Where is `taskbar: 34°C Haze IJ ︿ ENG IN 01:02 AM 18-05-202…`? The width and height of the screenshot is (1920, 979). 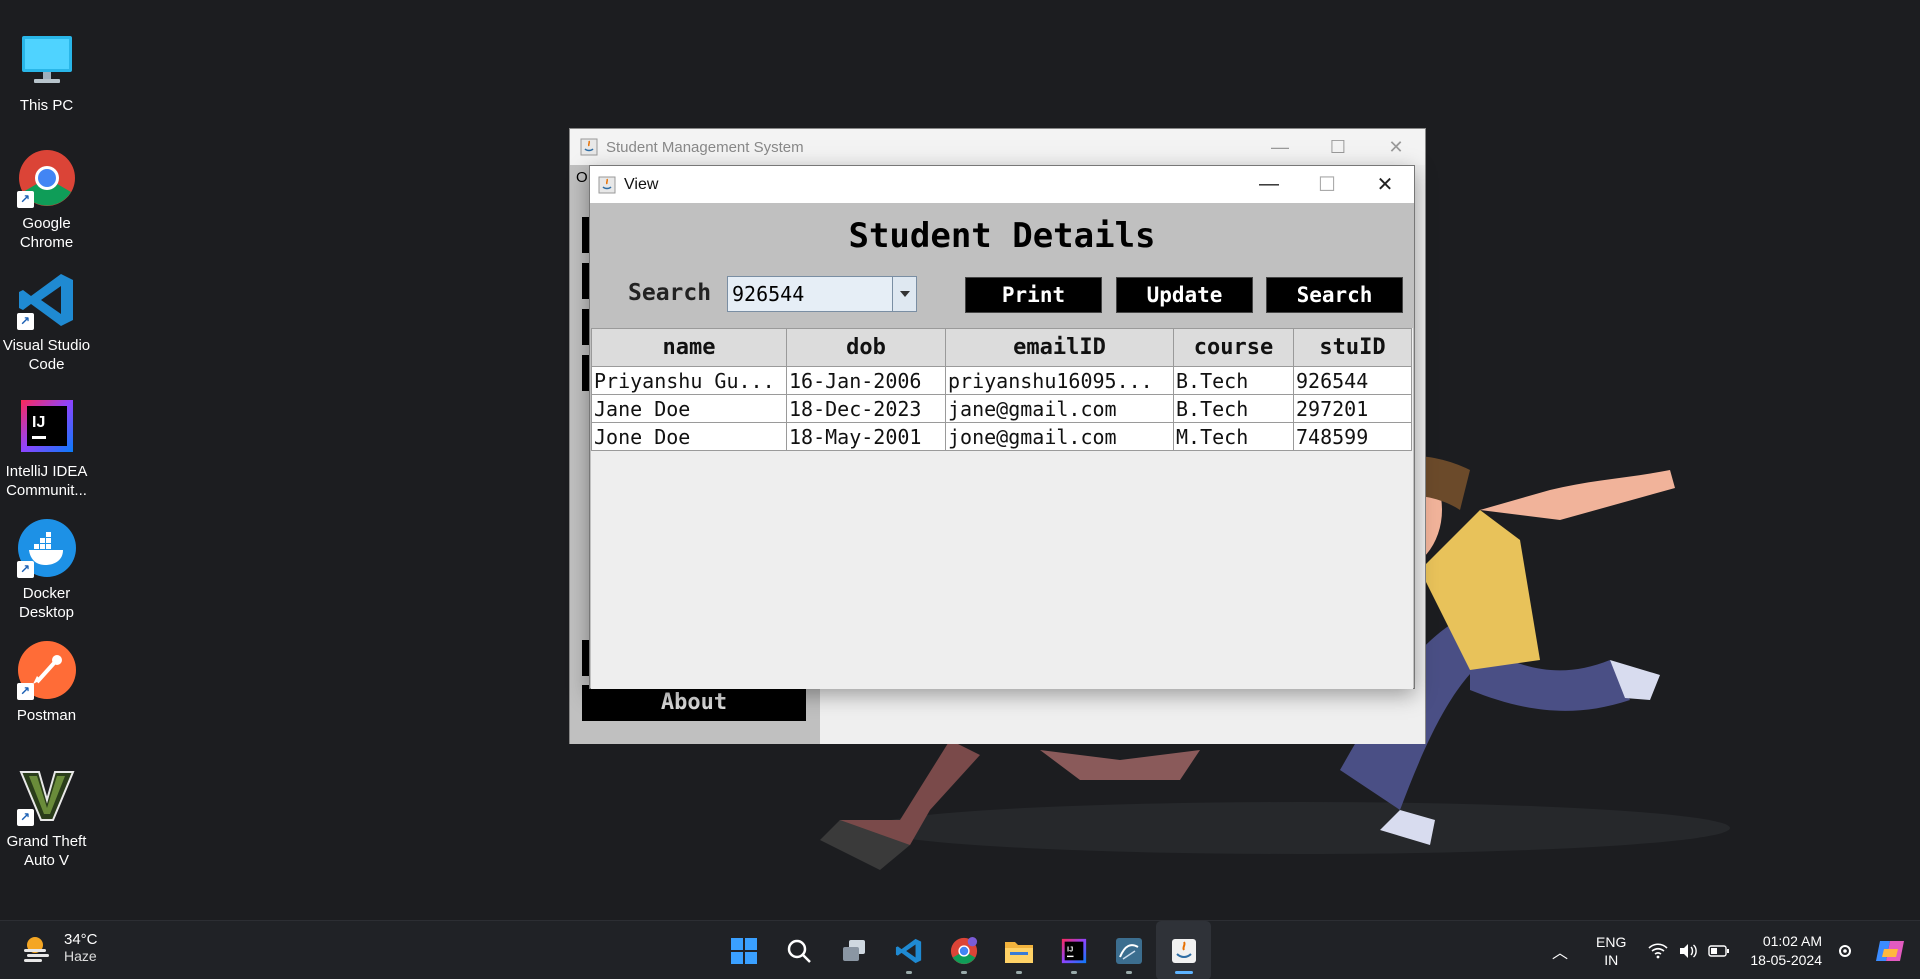
taskbar: 34°C Haze IJ ︿ ENG IN 01:02 AM 18-05-202… is located at coordinates (960, 949).